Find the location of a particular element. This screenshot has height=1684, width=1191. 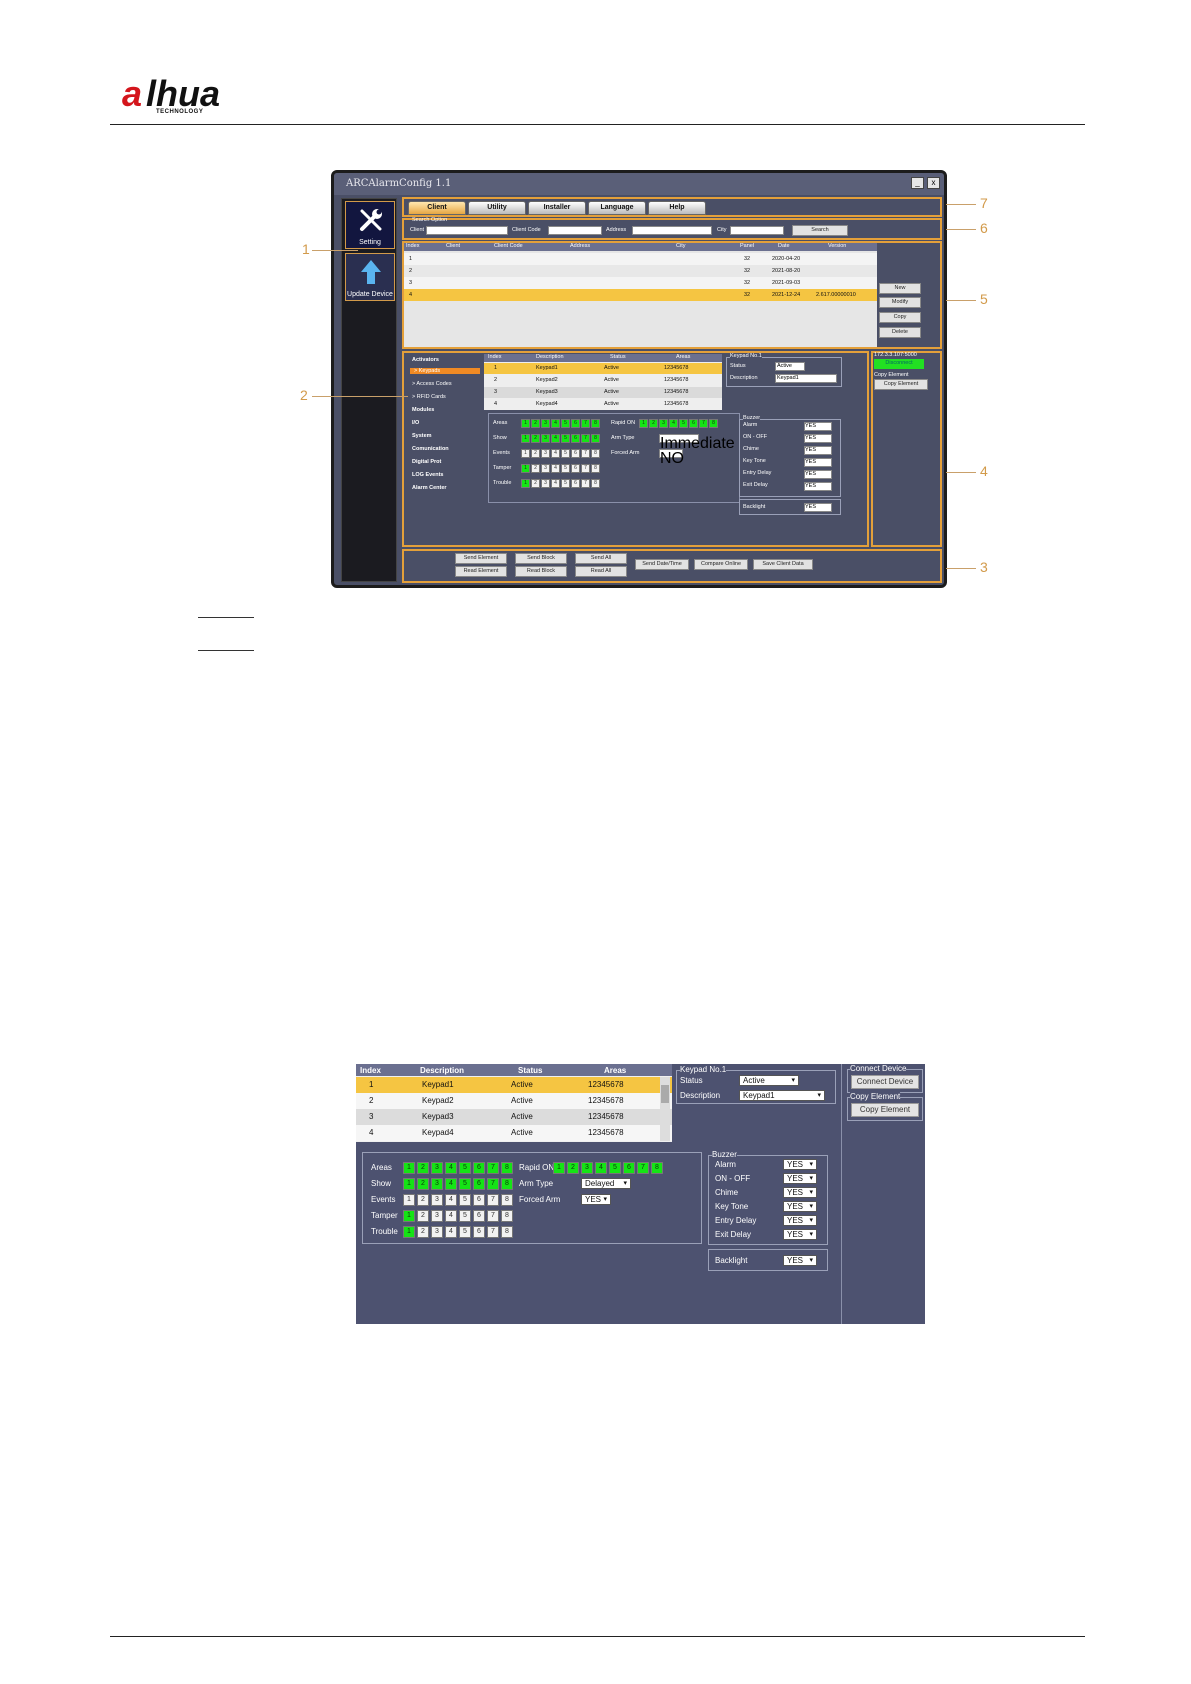

read-all-button: Read All is located at coordinates (601, 571).